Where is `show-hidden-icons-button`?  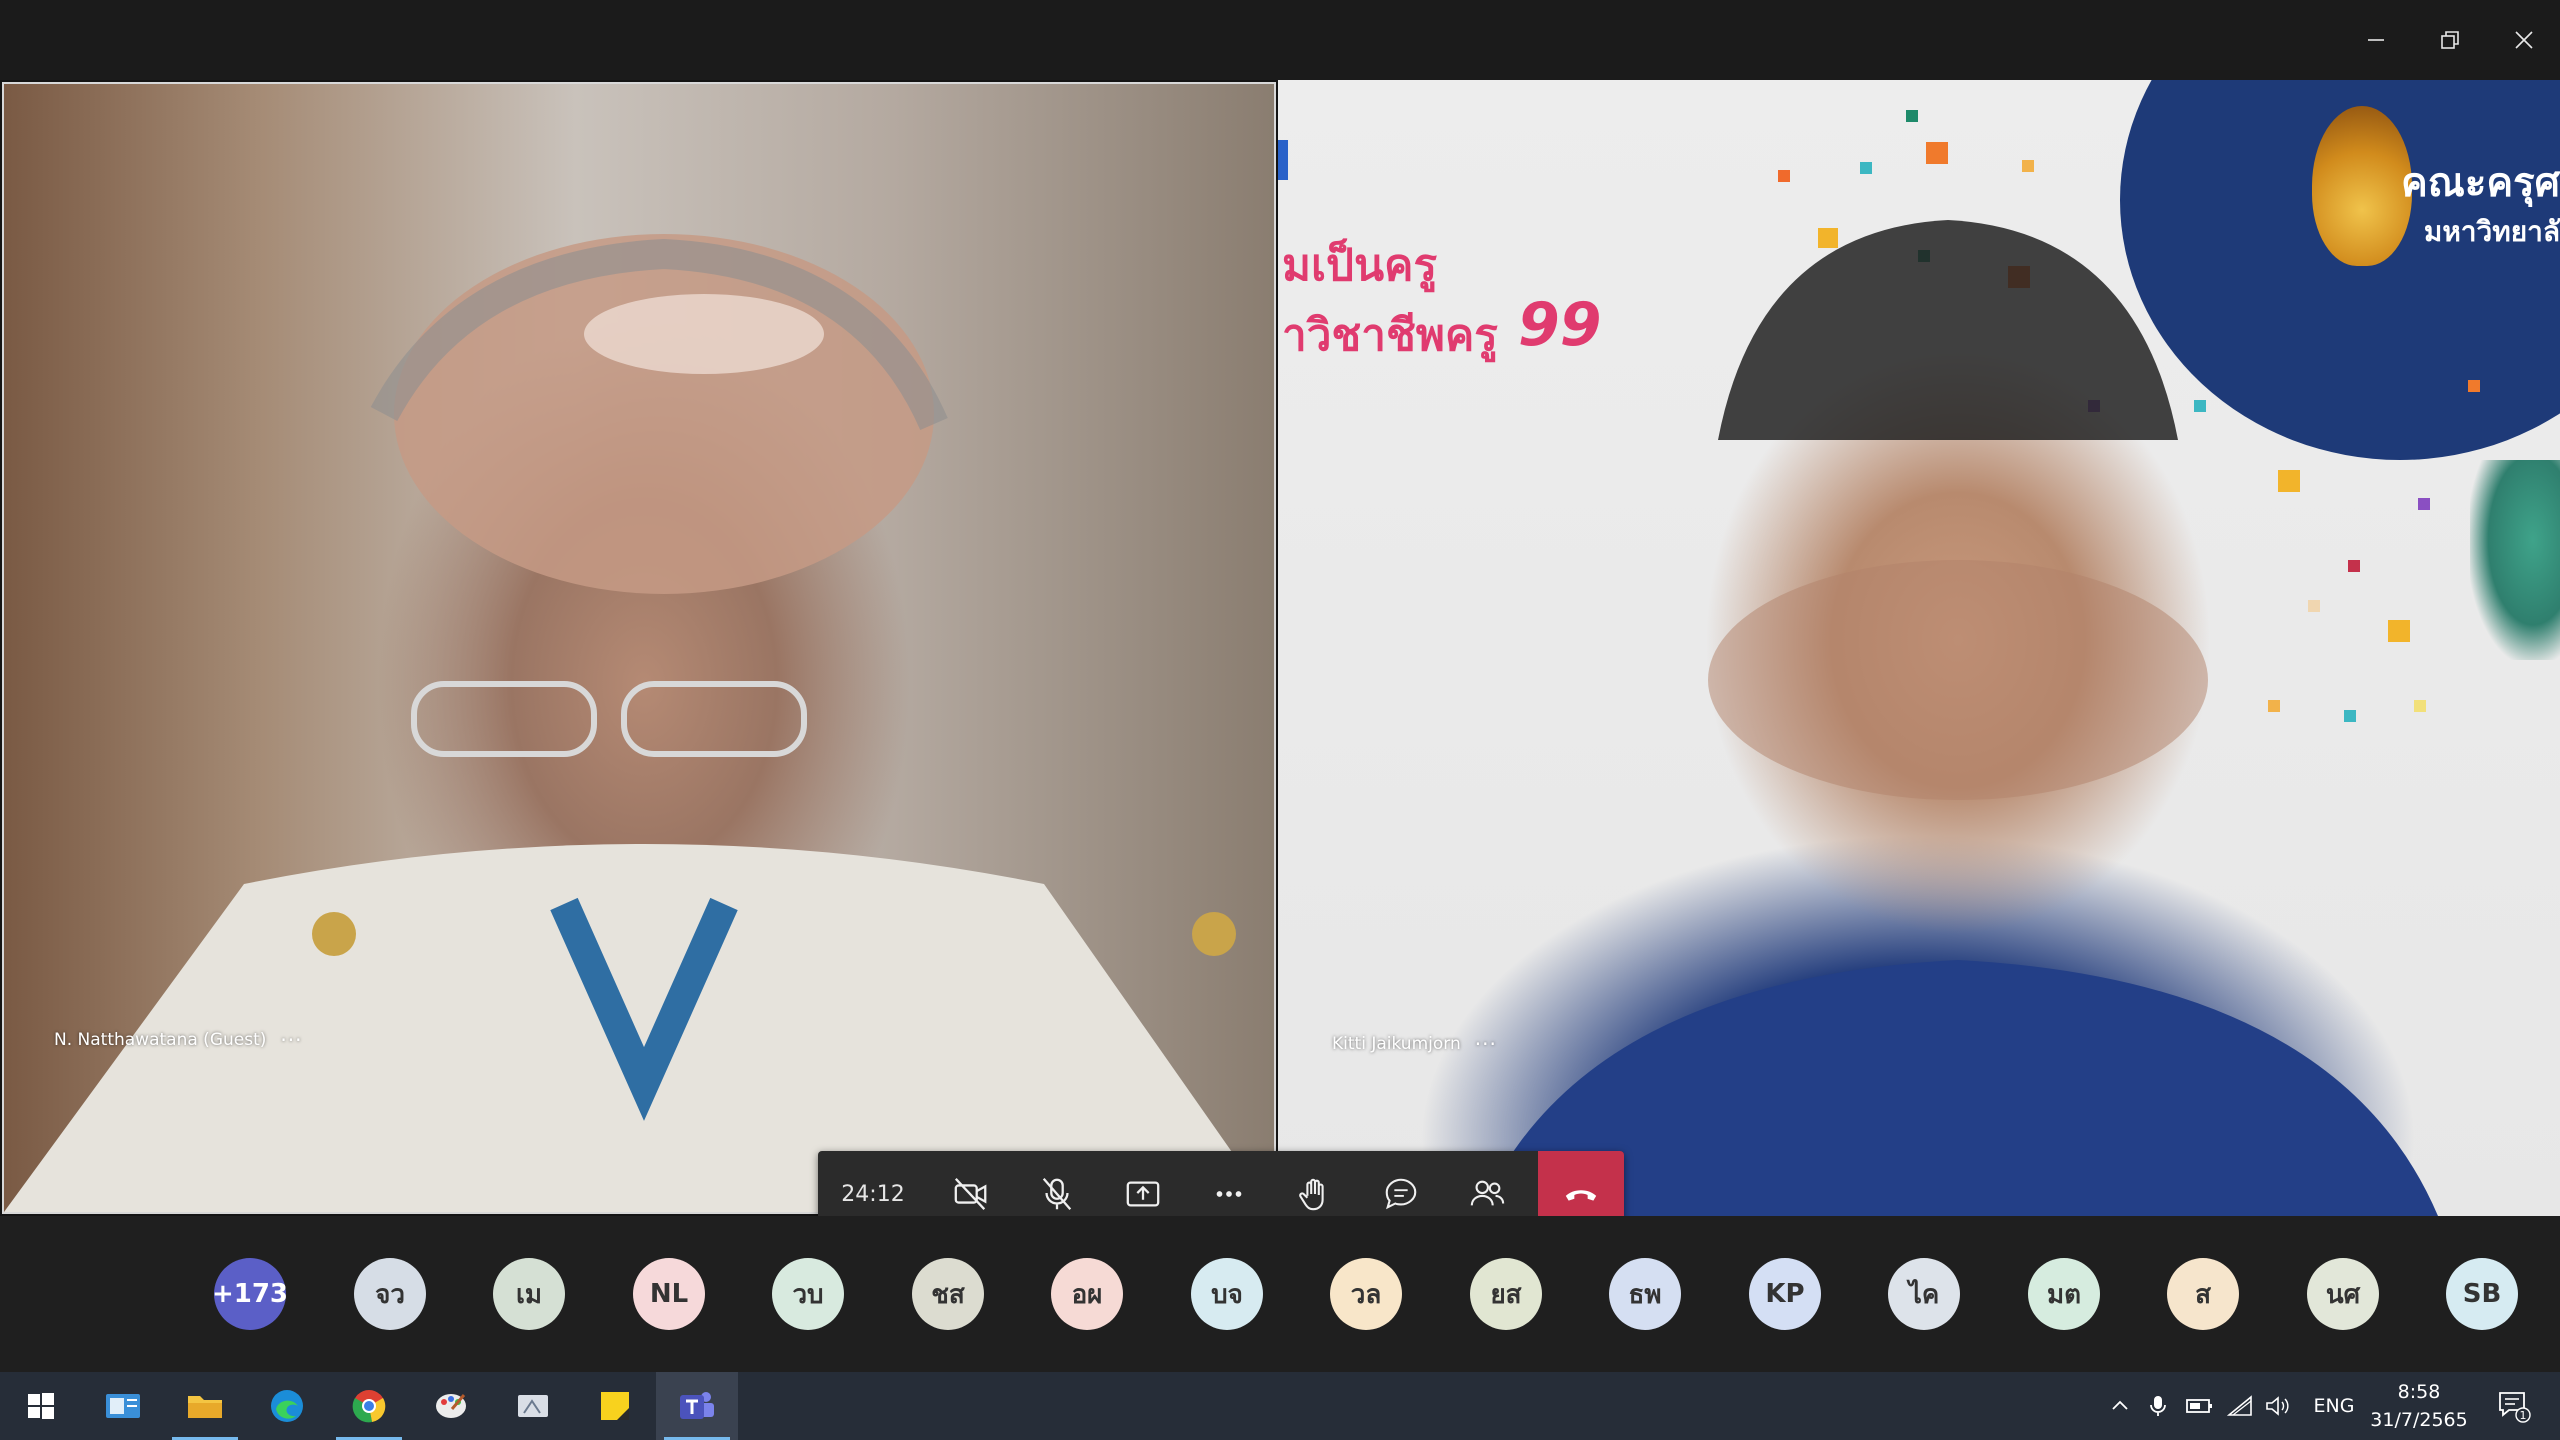
show-hidden-icons-button is located at coordinates (2120, 1406).